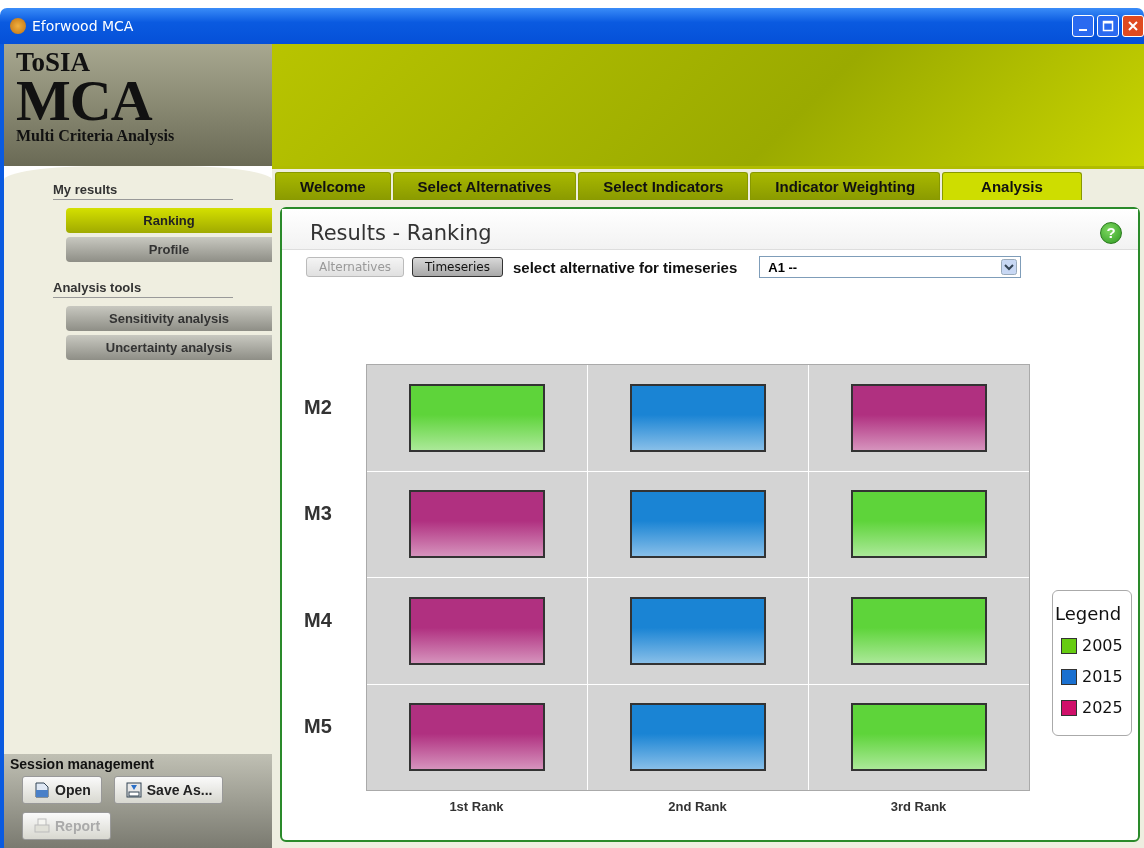 Image resolution: width=1144 pixels, height=848 pixels. Describe the element at coordinates (625, 267) in the screenshot. I see `select-label: select alternative for timeseries` at that location.